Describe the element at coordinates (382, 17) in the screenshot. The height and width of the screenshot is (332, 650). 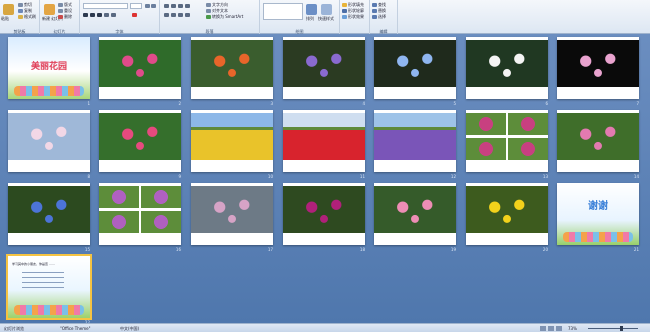
I see `select-button: 选择` at that location.